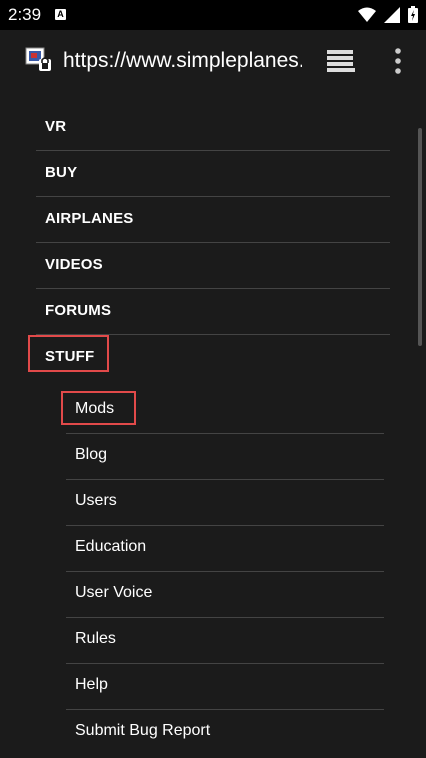 The width and height of the screenshot is (426, 758). Describe the element at coordinates (70, 356) in the screenshot. I see `nav-item-label: STUFF` at that location.